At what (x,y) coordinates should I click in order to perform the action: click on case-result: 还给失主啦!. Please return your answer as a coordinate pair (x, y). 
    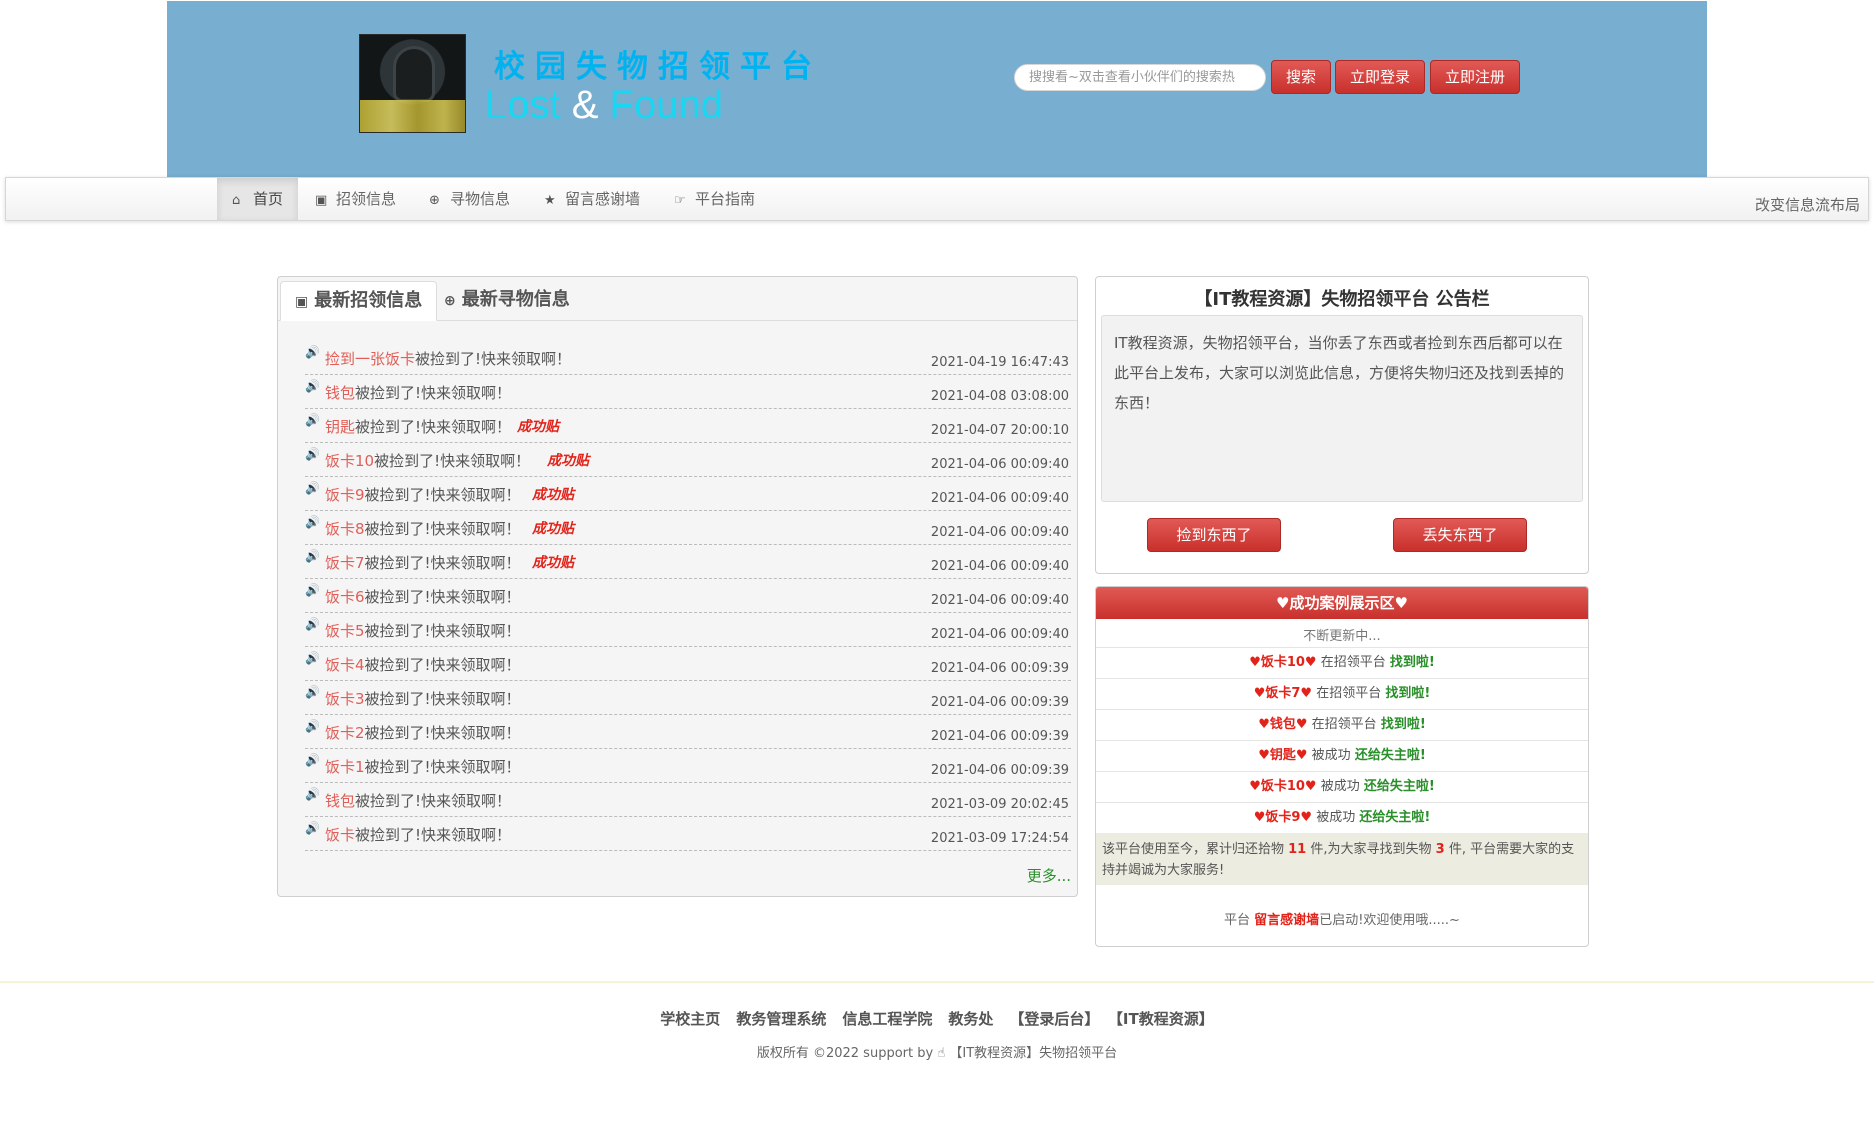
    Looking at the image, I should click on (1399, 786).